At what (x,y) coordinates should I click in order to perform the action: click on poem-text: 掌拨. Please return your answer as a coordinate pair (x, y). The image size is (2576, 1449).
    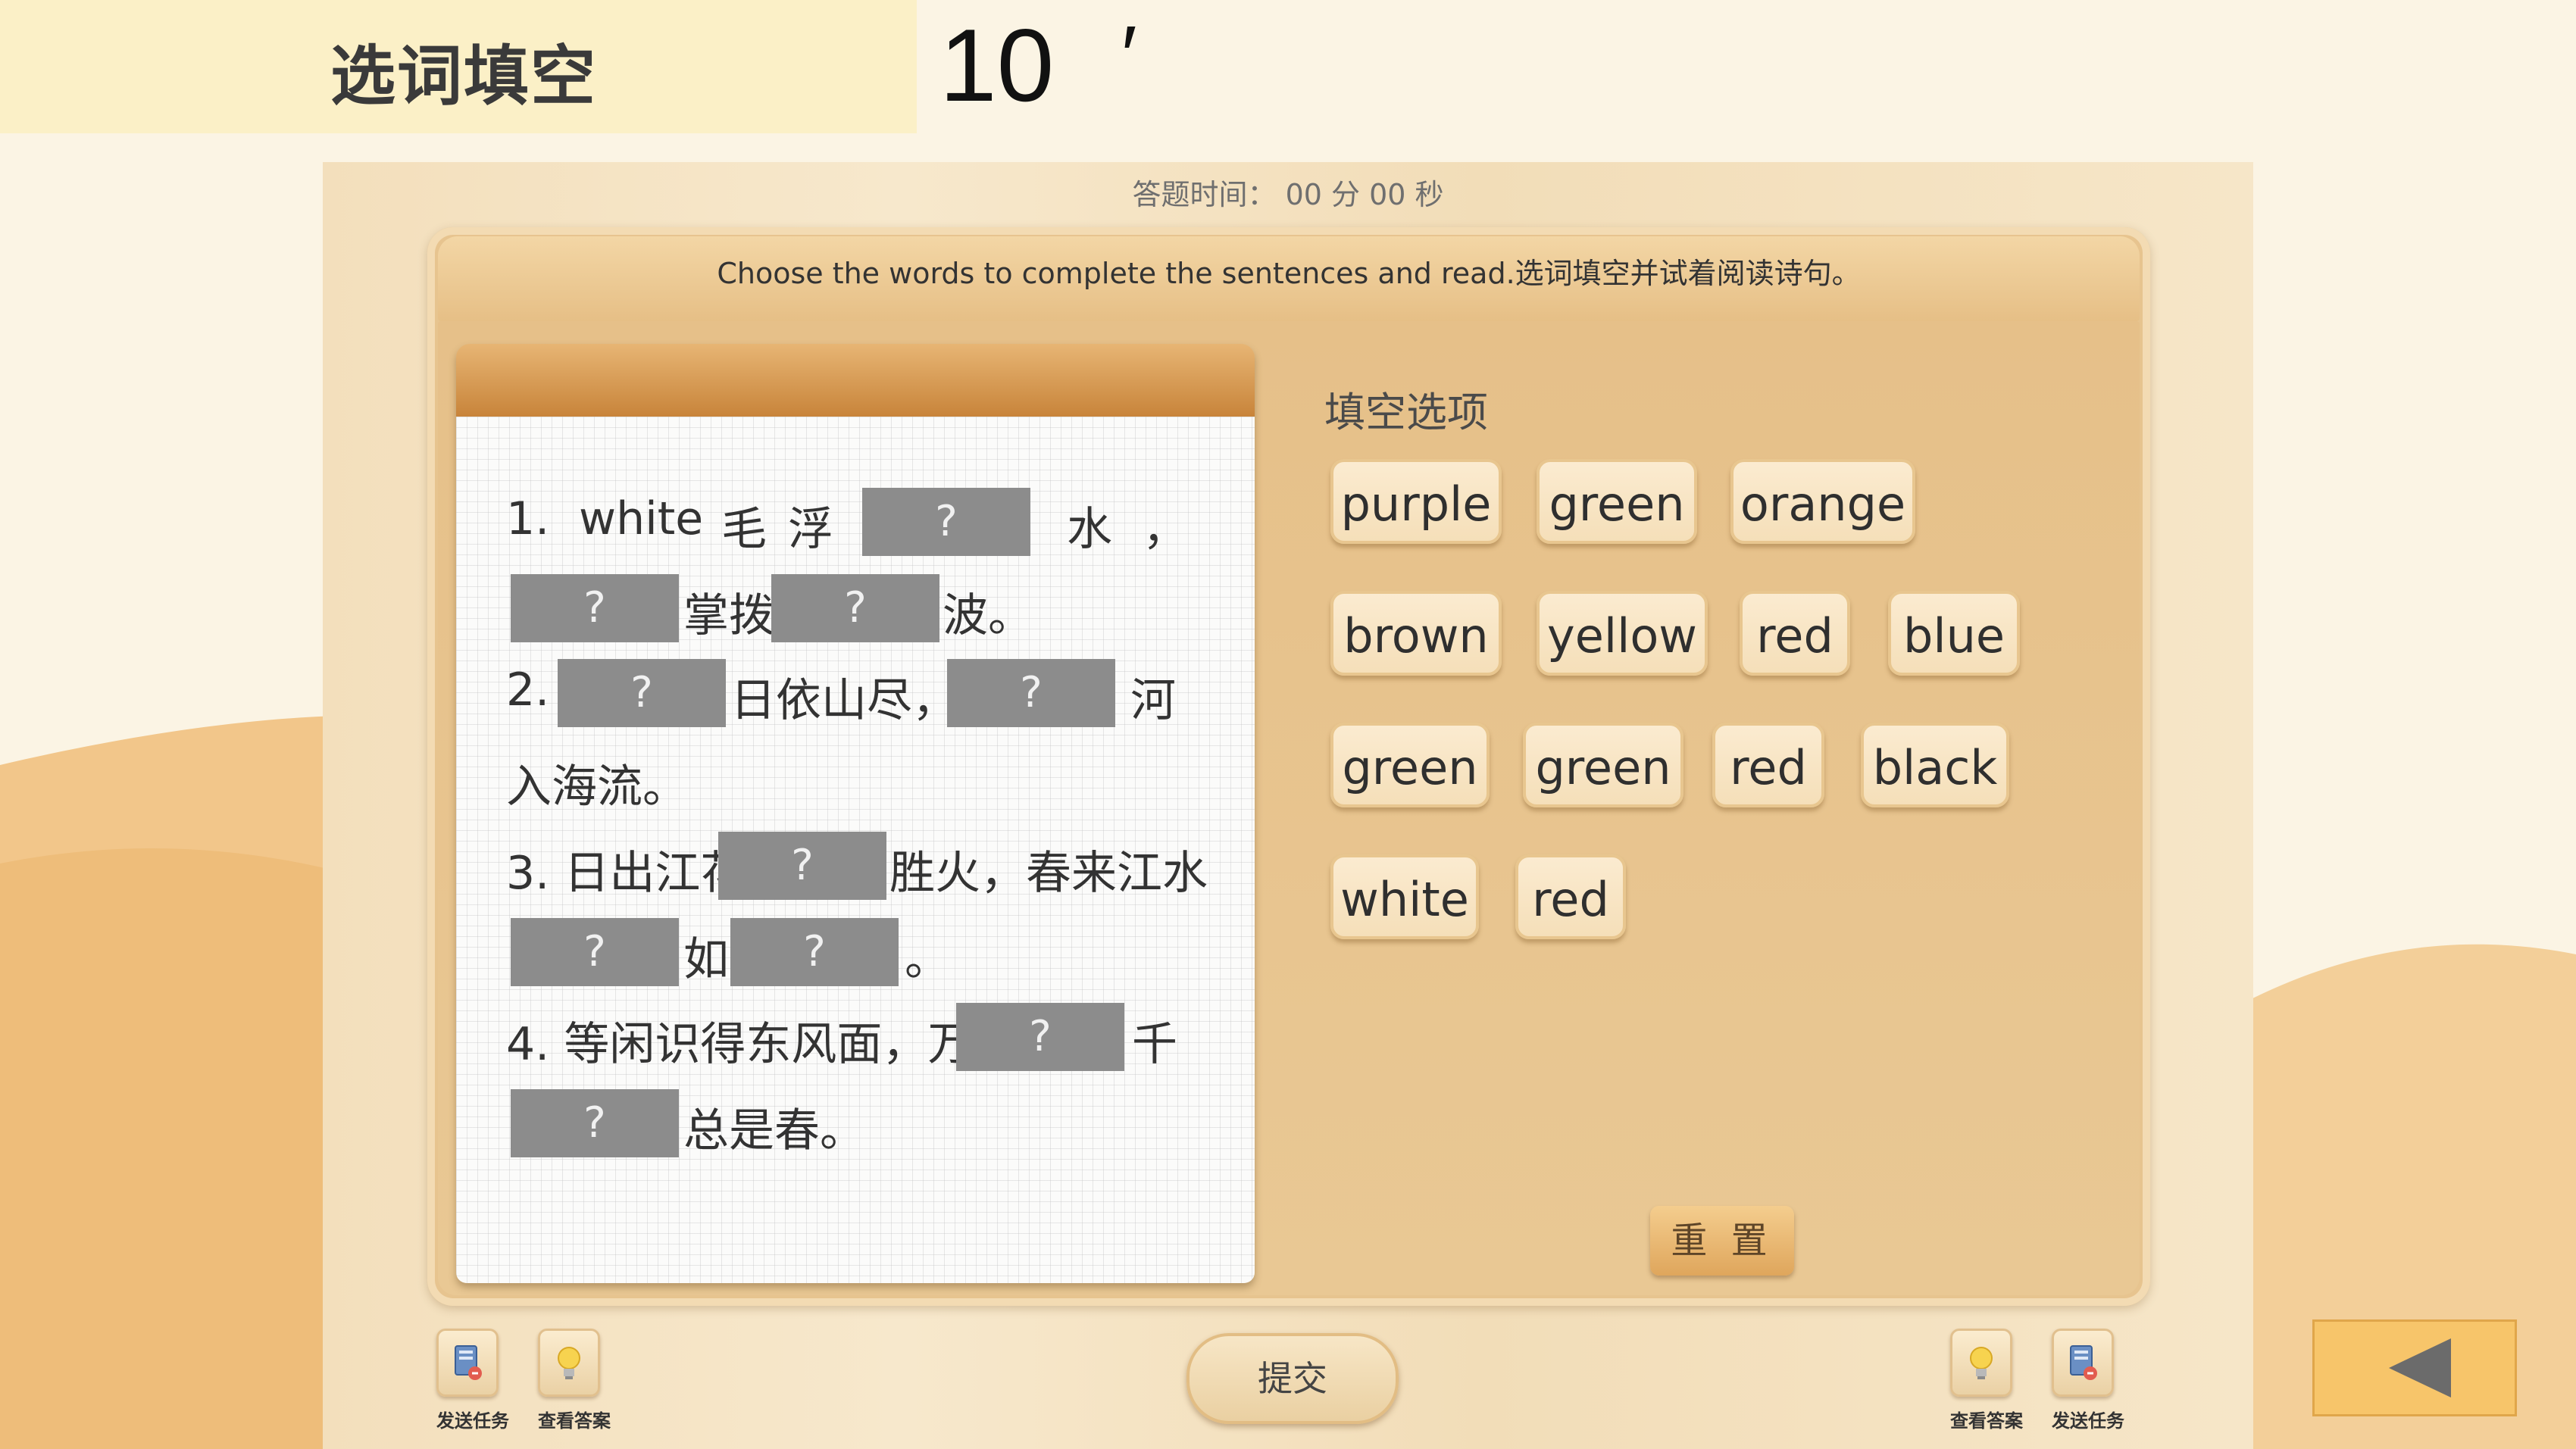
    Looking at the image, I should click on (728, 615).